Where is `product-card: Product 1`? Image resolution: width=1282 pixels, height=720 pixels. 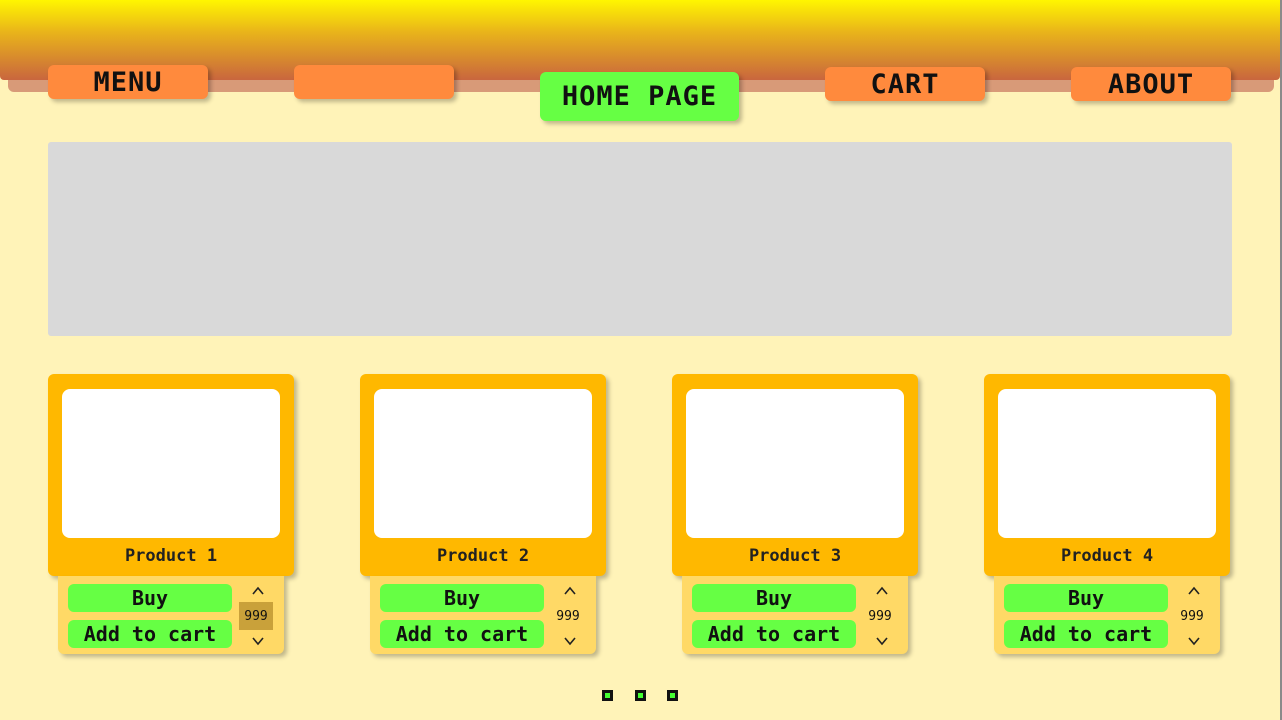 product-card: Product 1 is located at coordinates (171, 475).